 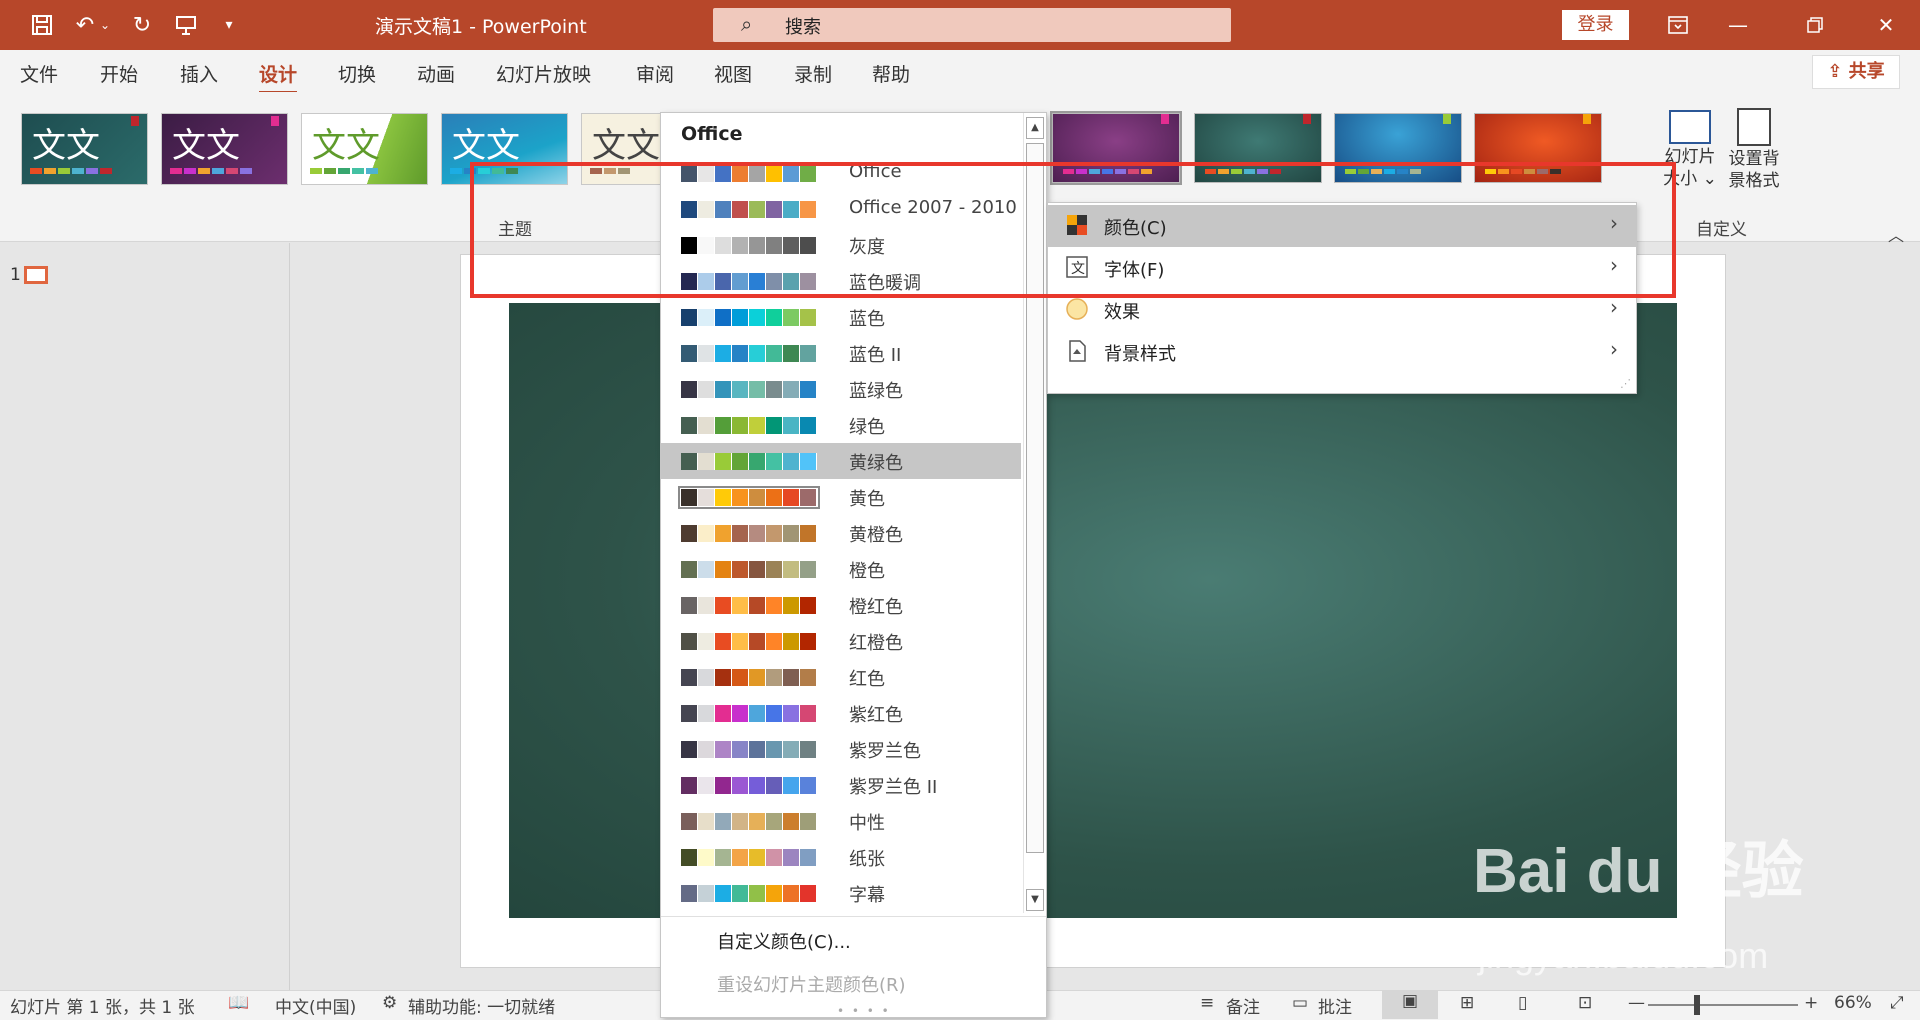 What do you see at coordinates (841, 425) in the screenshot?
I see `color-scheme-row: 绿色` at bounding box center [841, 425].